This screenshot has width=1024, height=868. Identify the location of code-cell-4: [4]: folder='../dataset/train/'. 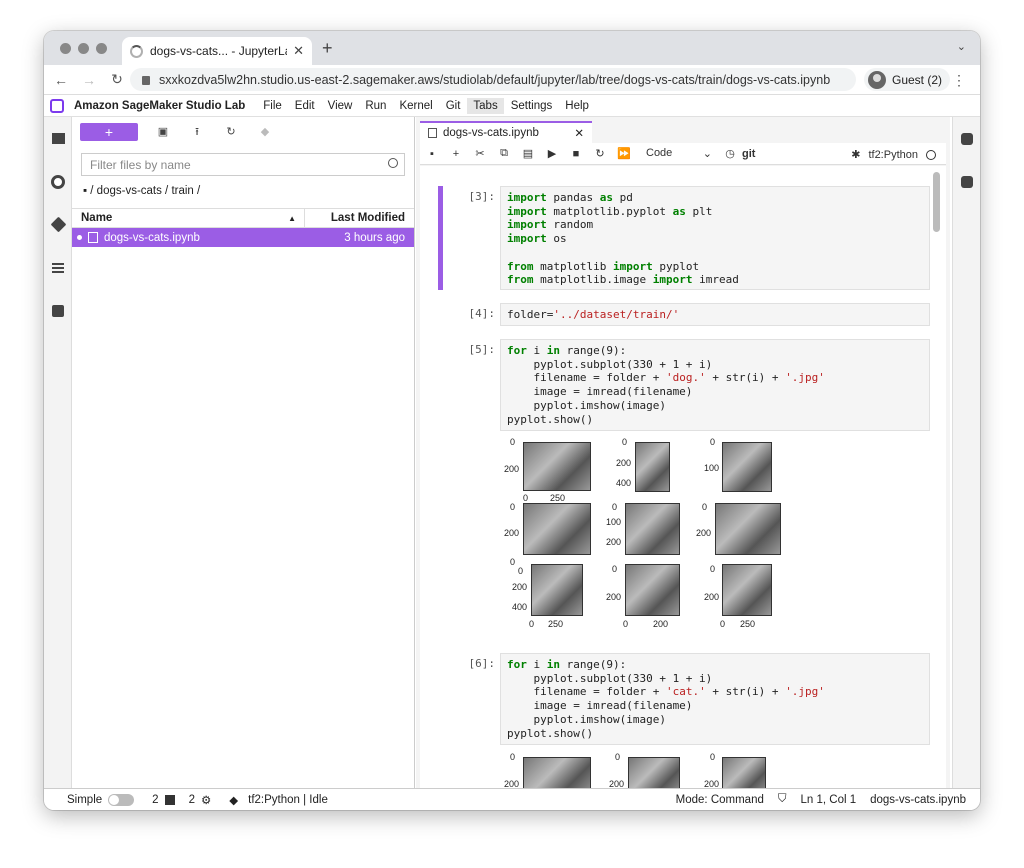
(675, 314).